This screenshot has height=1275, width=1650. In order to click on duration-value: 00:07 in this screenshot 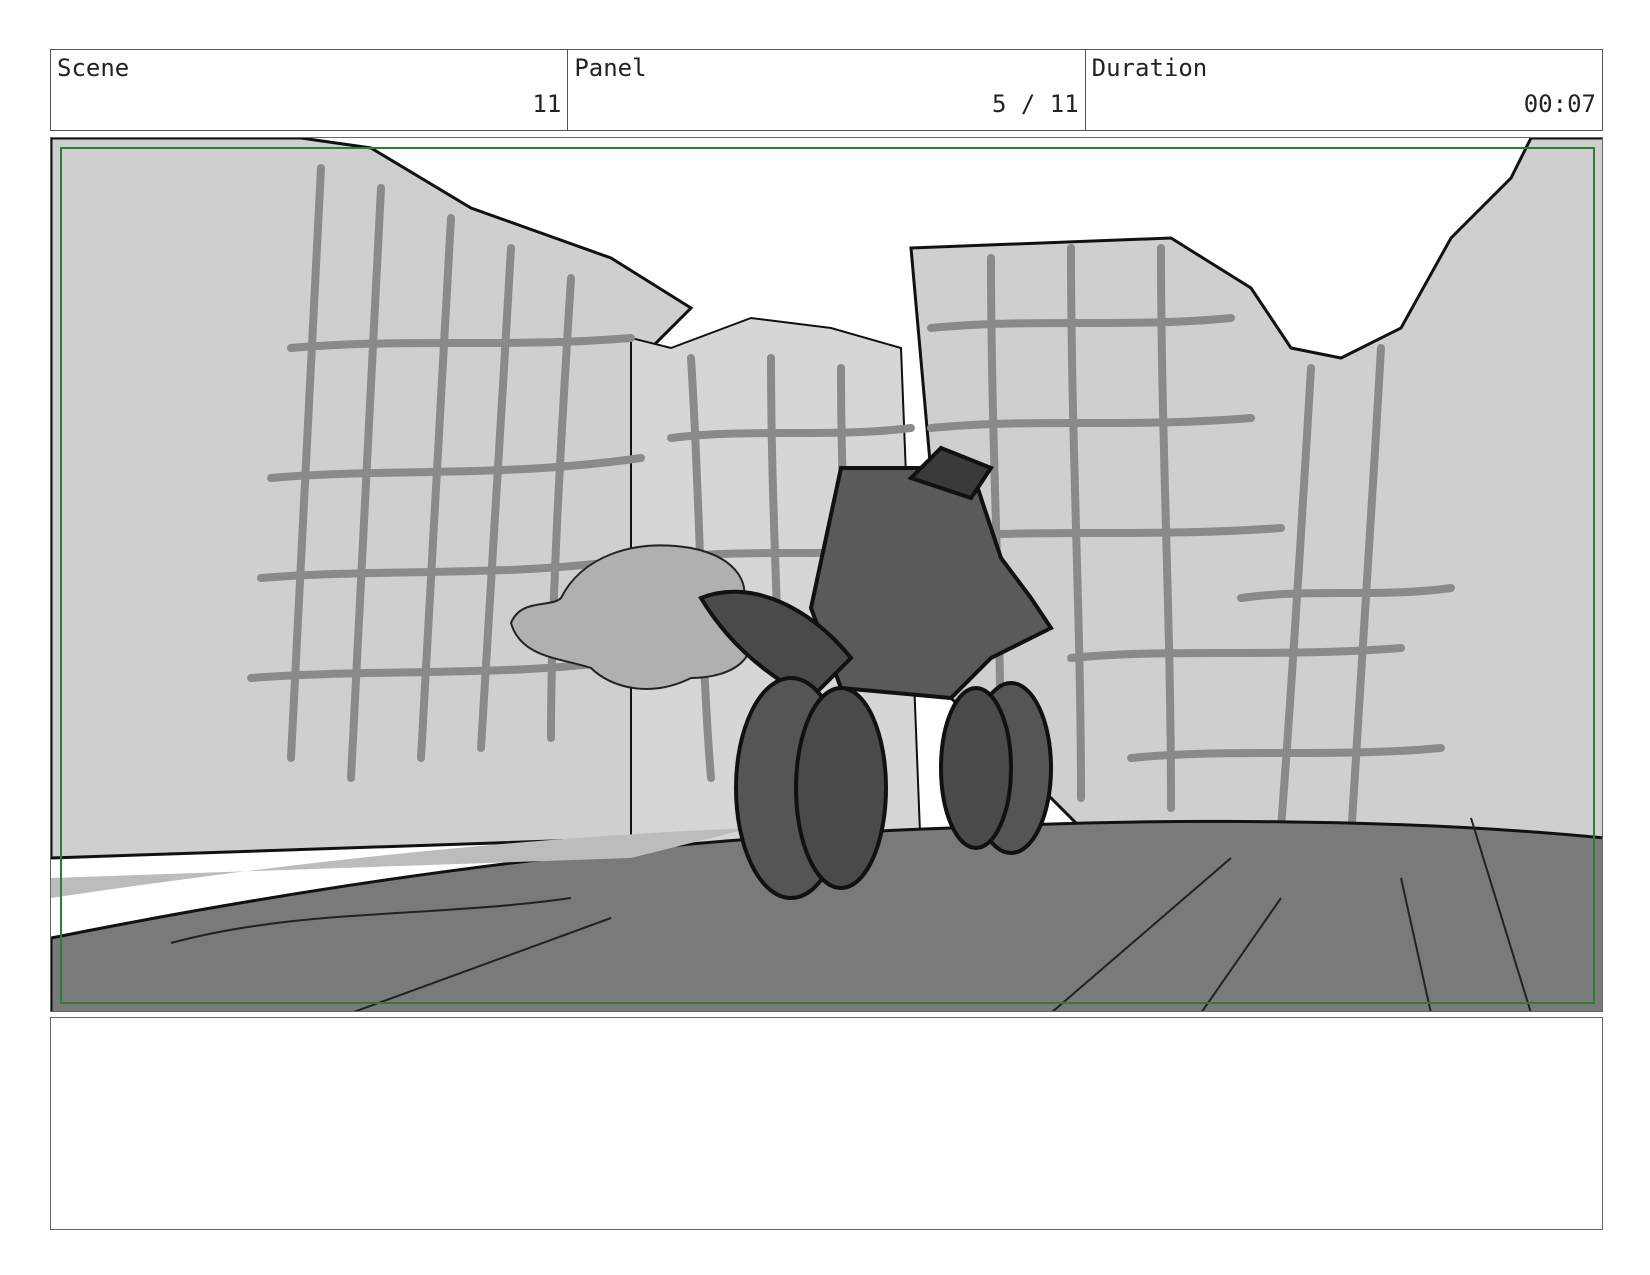, I will do `click(1559, 104)`.